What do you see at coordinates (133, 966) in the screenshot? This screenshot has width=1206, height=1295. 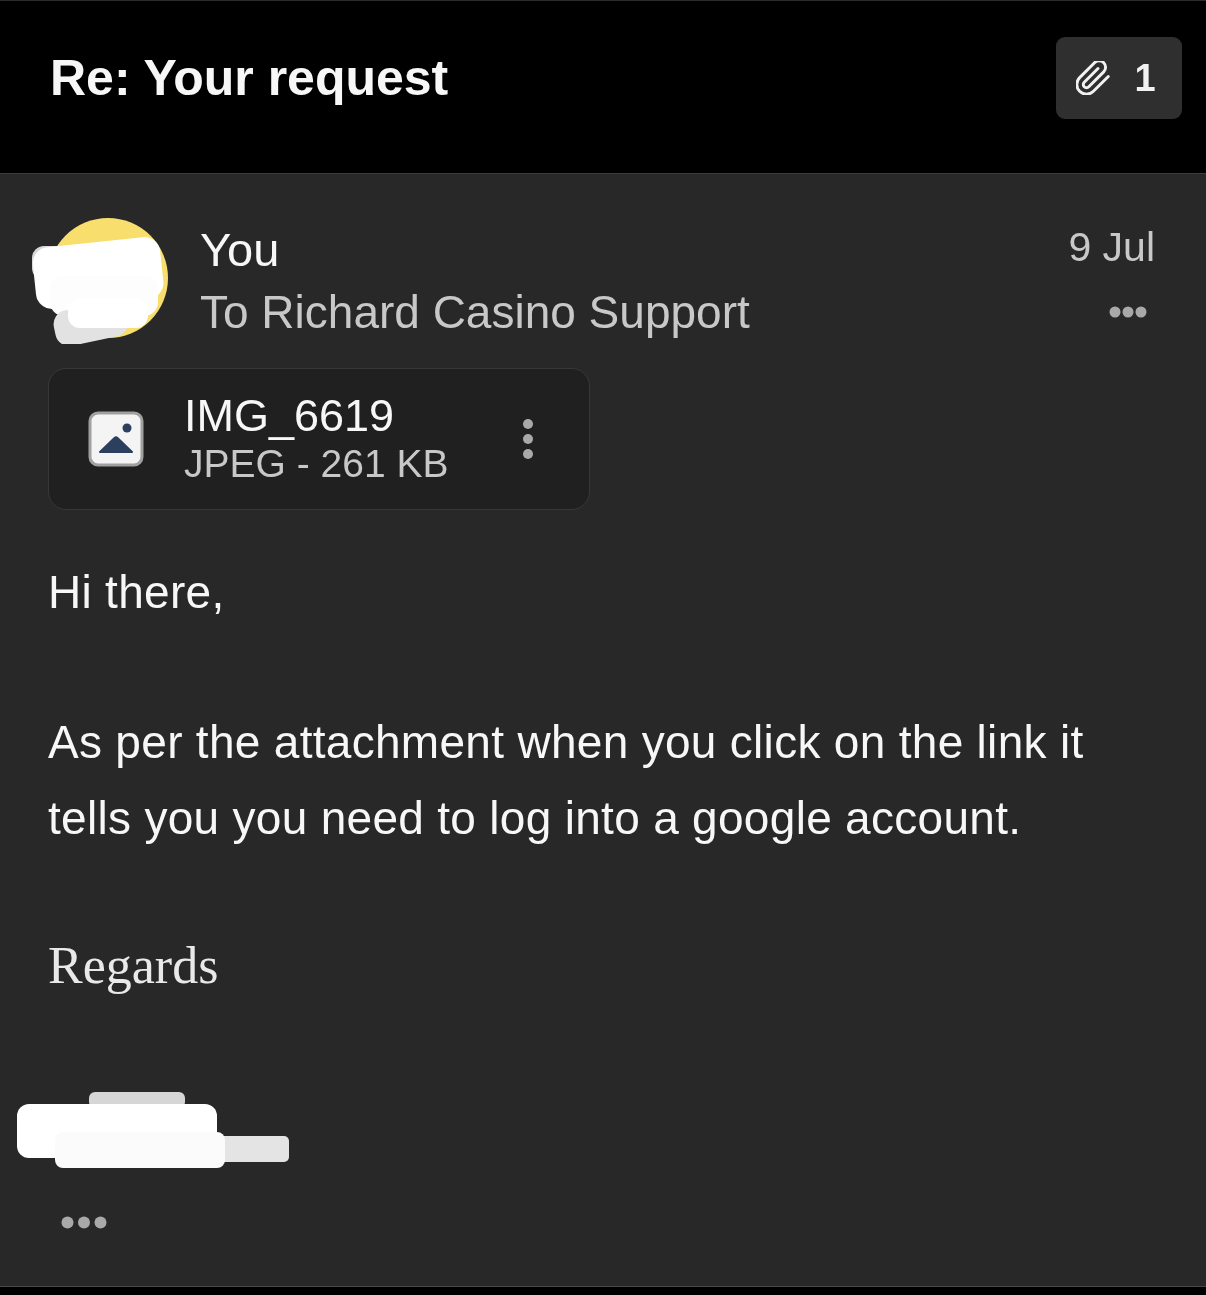 I see `closing-text: Regards` at bounding box center [133, 966].